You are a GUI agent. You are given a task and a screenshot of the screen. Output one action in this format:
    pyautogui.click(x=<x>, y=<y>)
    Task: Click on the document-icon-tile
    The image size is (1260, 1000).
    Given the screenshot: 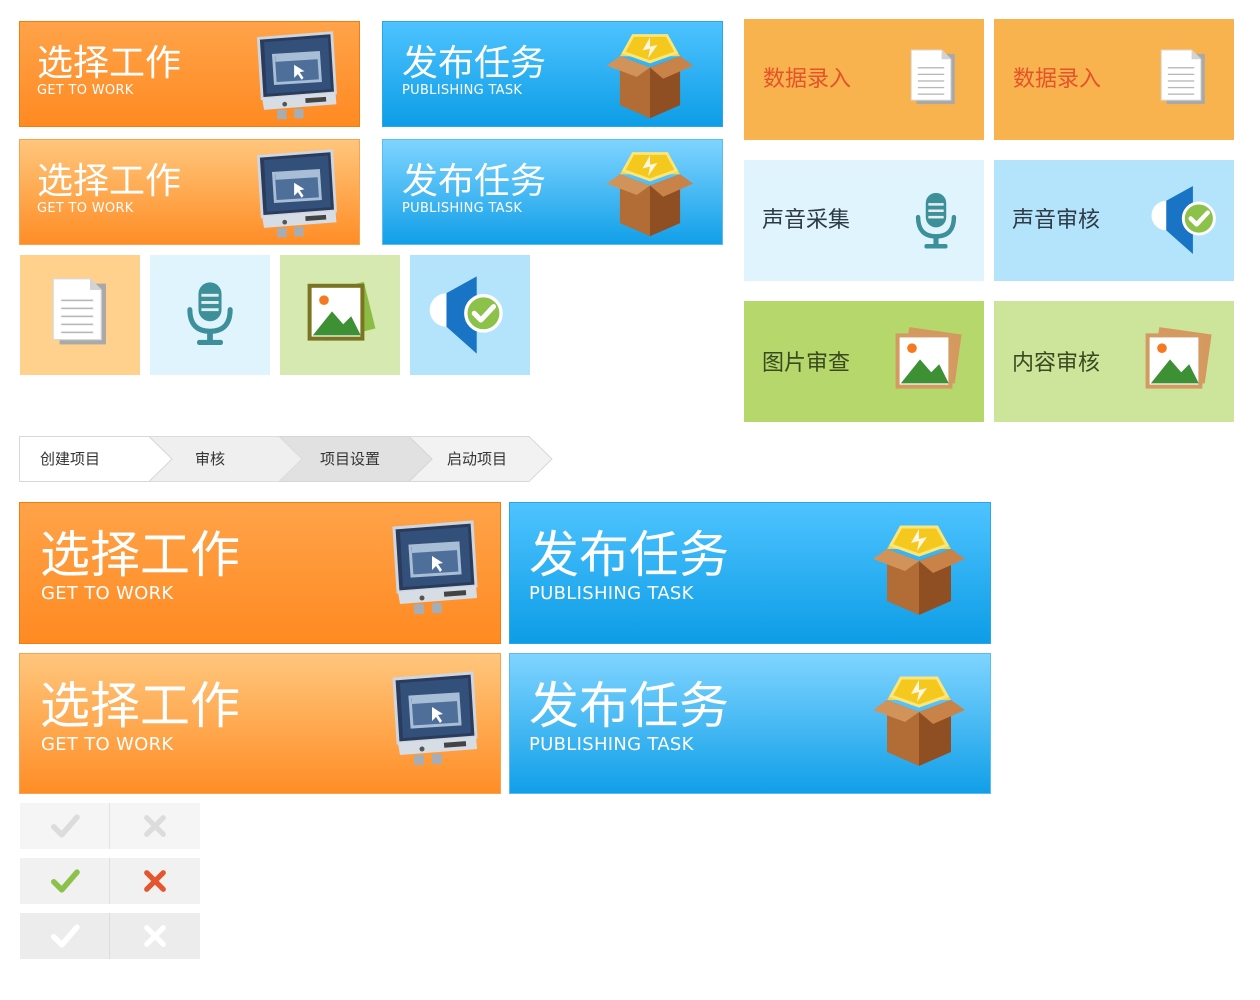 What is the action you would take?
    pyautogui.click(x=80, y=315)
    